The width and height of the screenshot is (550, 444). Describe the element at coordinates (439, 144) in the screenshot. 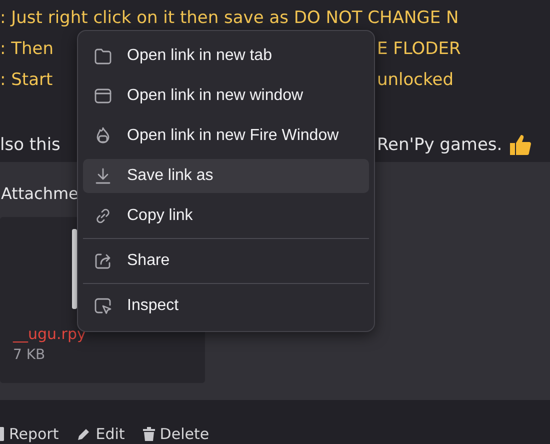

I see `post-text: Ren'Py games.` at that location.